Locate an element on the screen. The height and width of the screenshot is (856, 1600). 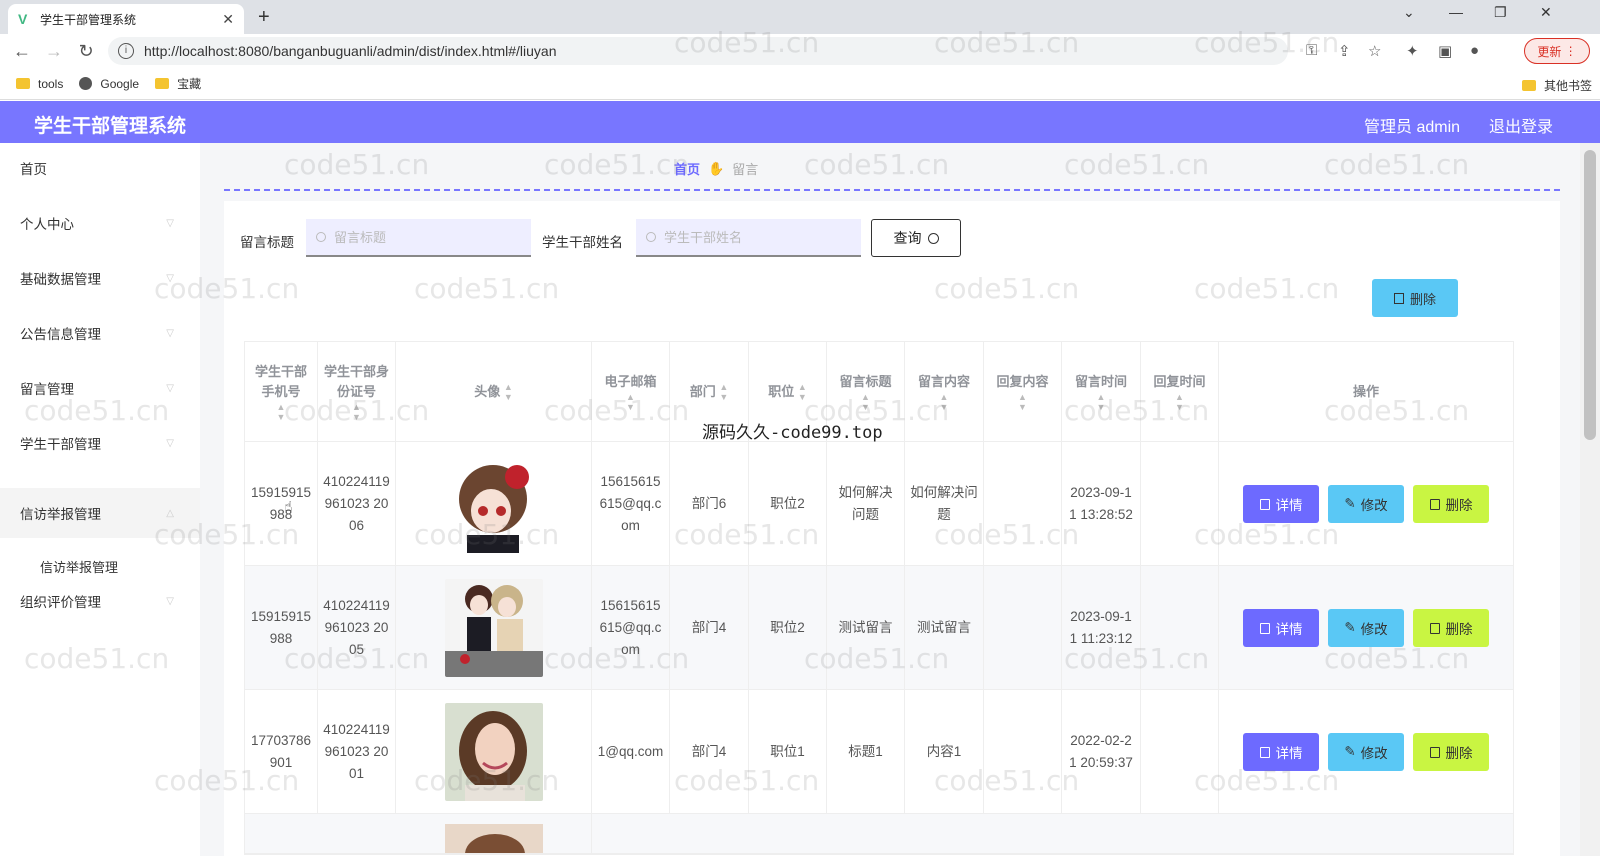
close-window-icon: ✕ is located at coordinates (1546, 12).